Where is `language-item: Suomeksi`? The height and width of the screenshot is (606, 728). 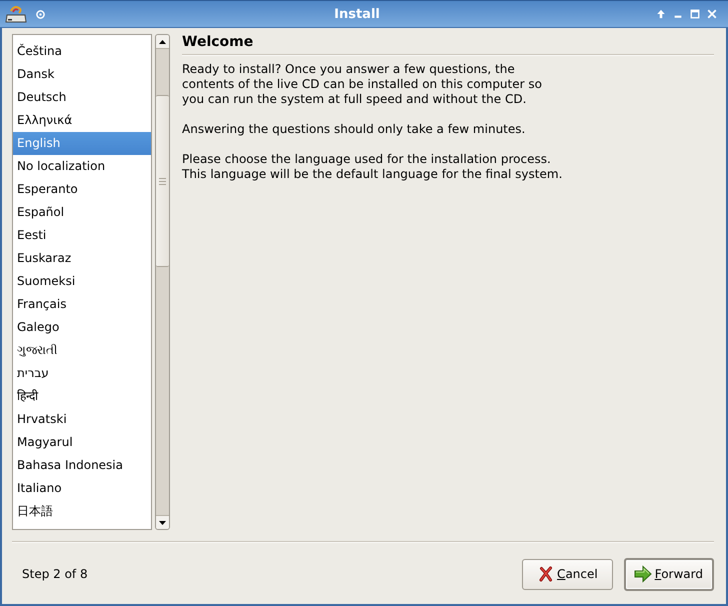 language-item: Suomeksi is located at coordinates (82, 281).